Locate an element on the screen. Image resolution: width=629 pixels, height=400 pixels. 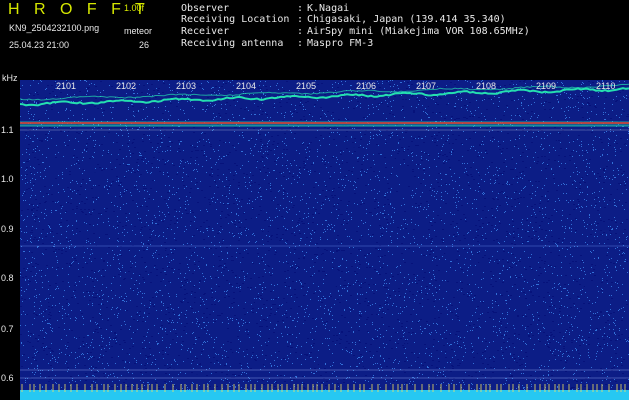
y-tick-label: 0.7 is located at coordinates (7, 329).